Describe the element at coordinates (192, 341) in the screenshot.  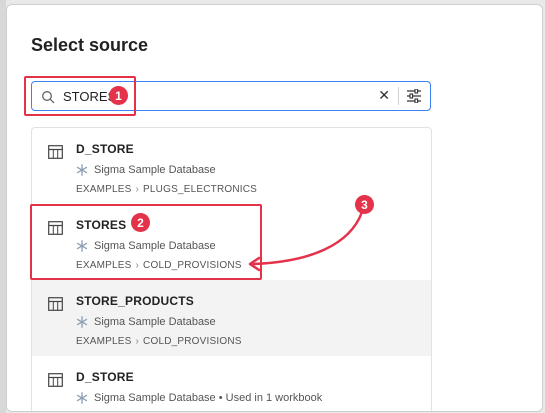
I see `path-table: COLD_PROVISIONS` at that location.